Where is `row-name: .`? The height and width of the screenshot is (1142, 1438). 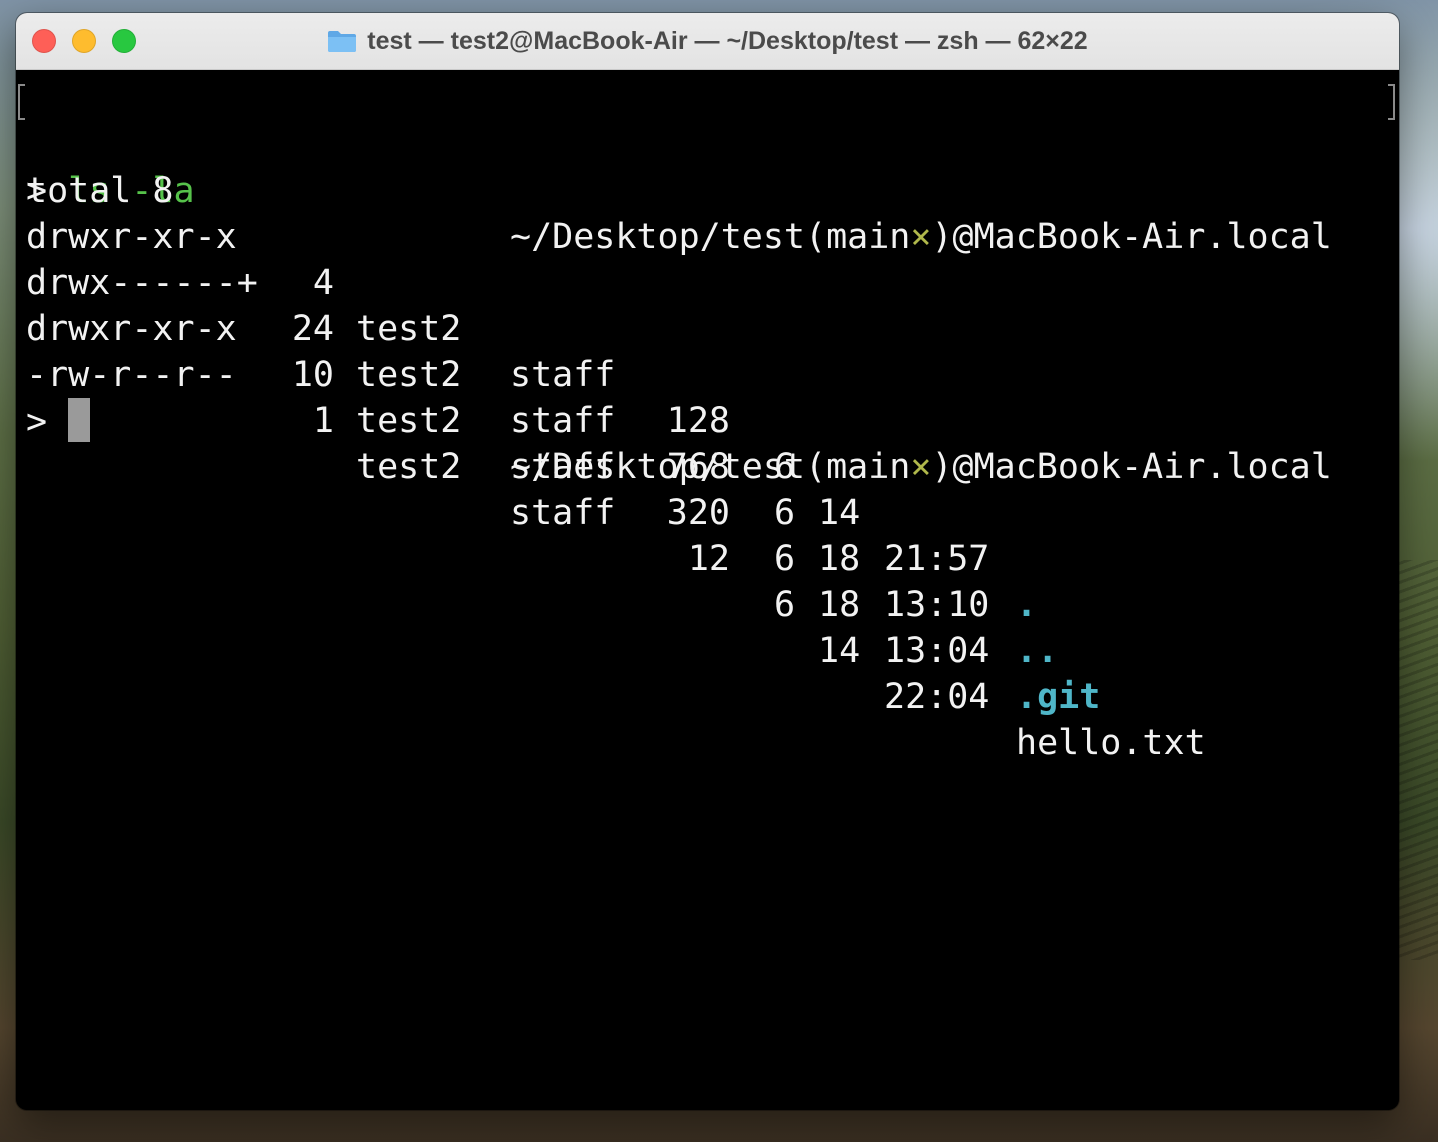
row-name: . is located at coordinates (1027, 605).